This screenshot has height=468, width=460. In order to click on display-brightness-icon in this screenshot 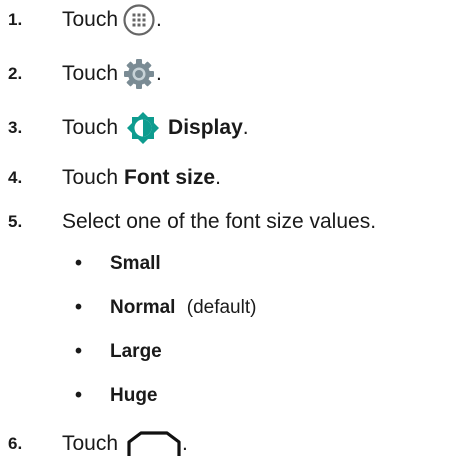, I will do `click(143, 128)`.